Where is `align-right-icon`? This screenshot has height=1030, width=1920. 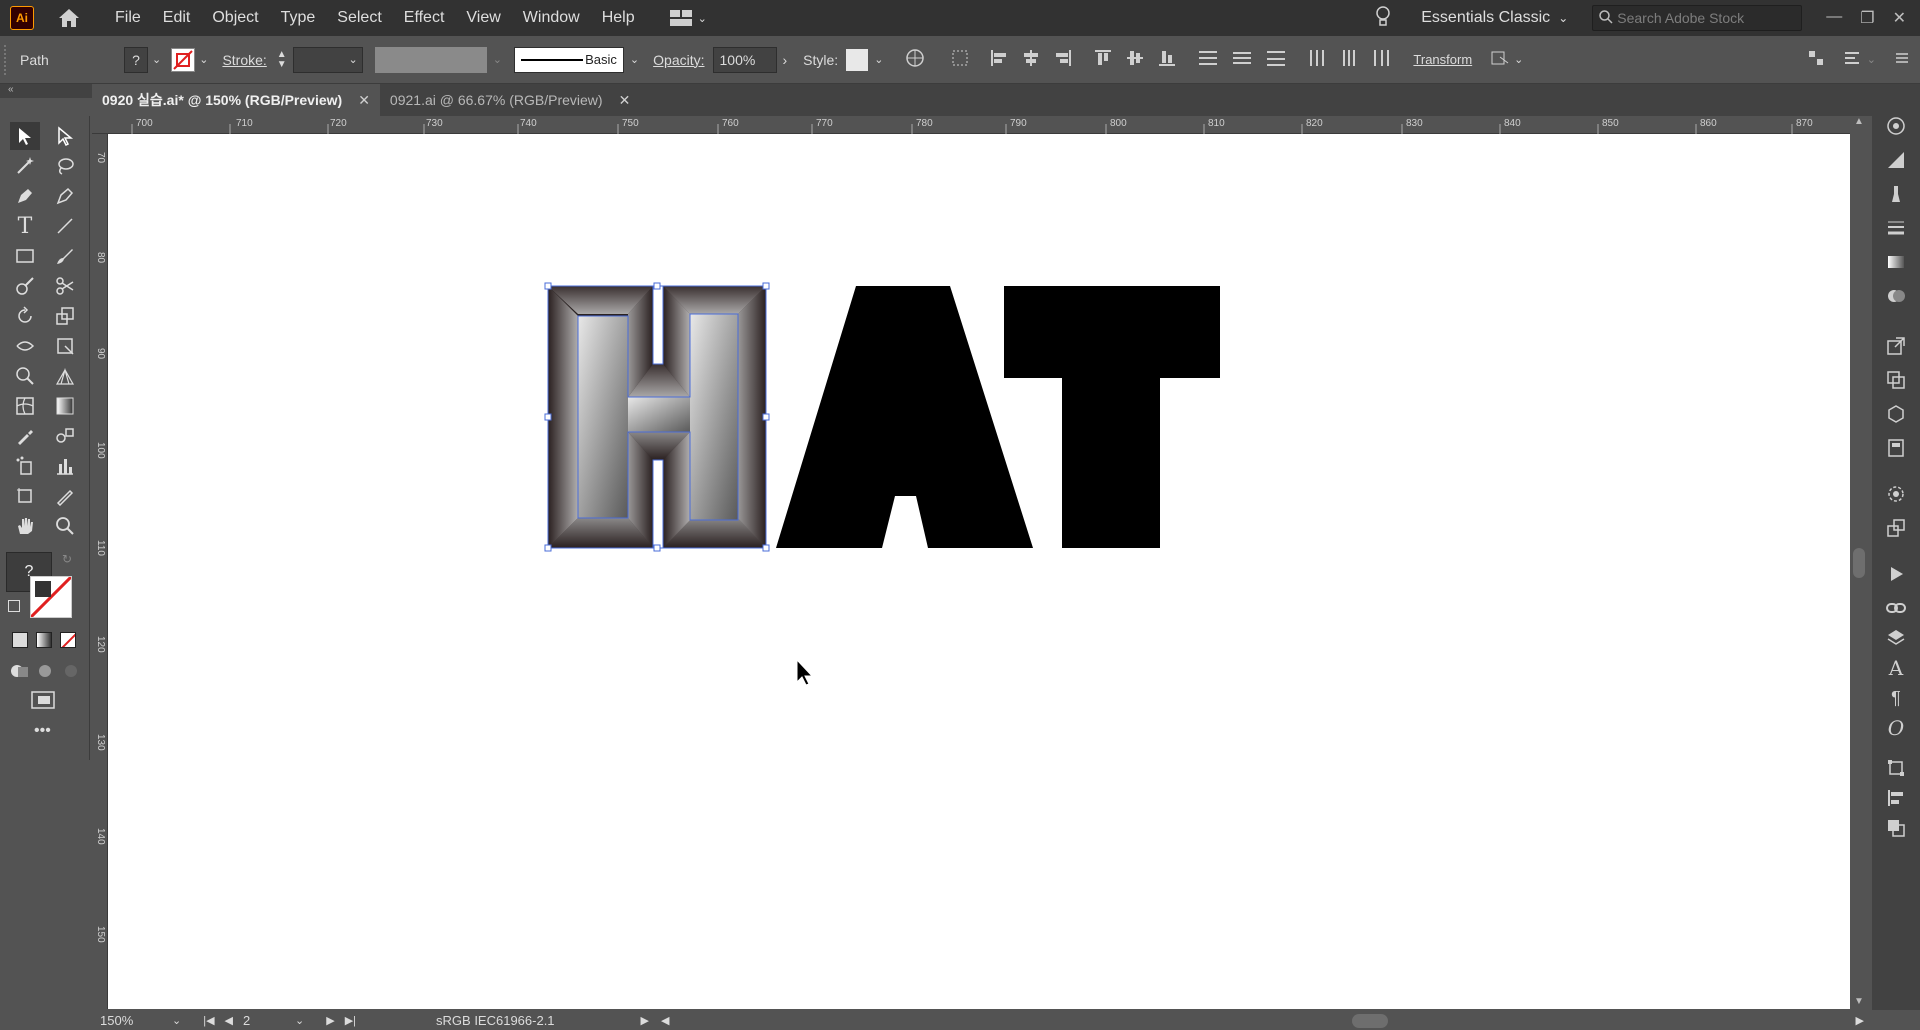
align-right-icon is located at coordinates (1063, 59).